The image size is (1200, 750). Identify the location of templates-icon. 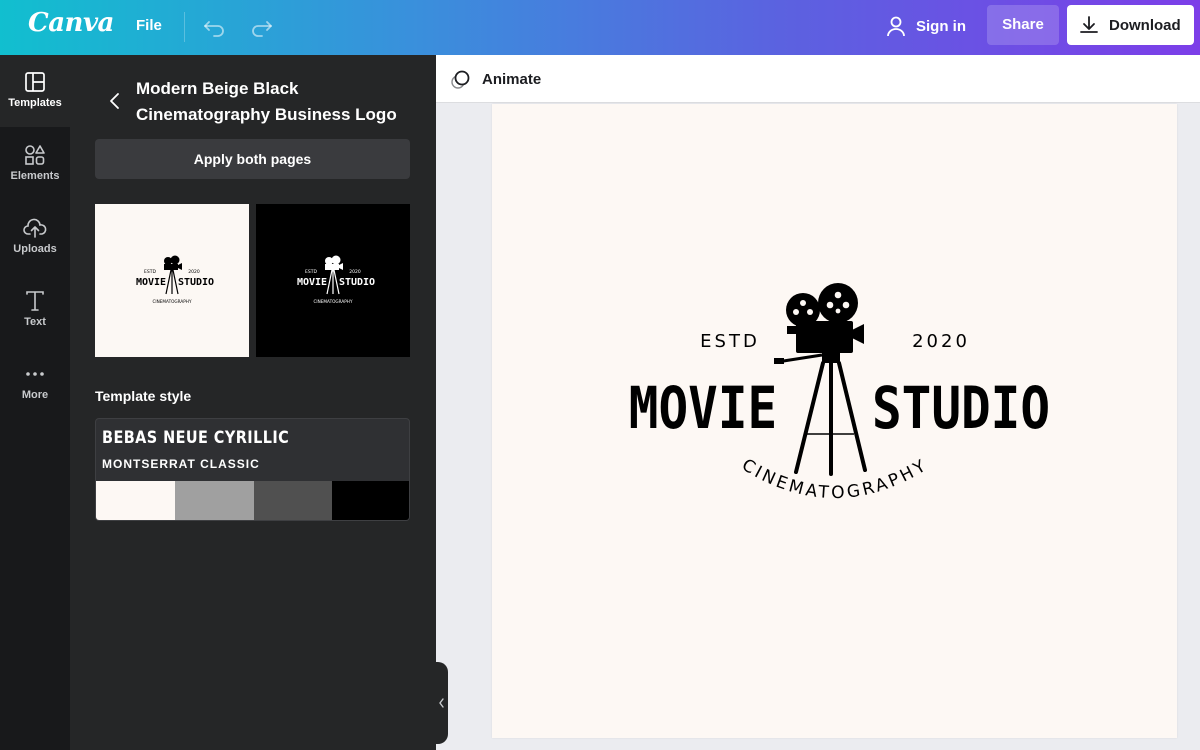
(35, 82).